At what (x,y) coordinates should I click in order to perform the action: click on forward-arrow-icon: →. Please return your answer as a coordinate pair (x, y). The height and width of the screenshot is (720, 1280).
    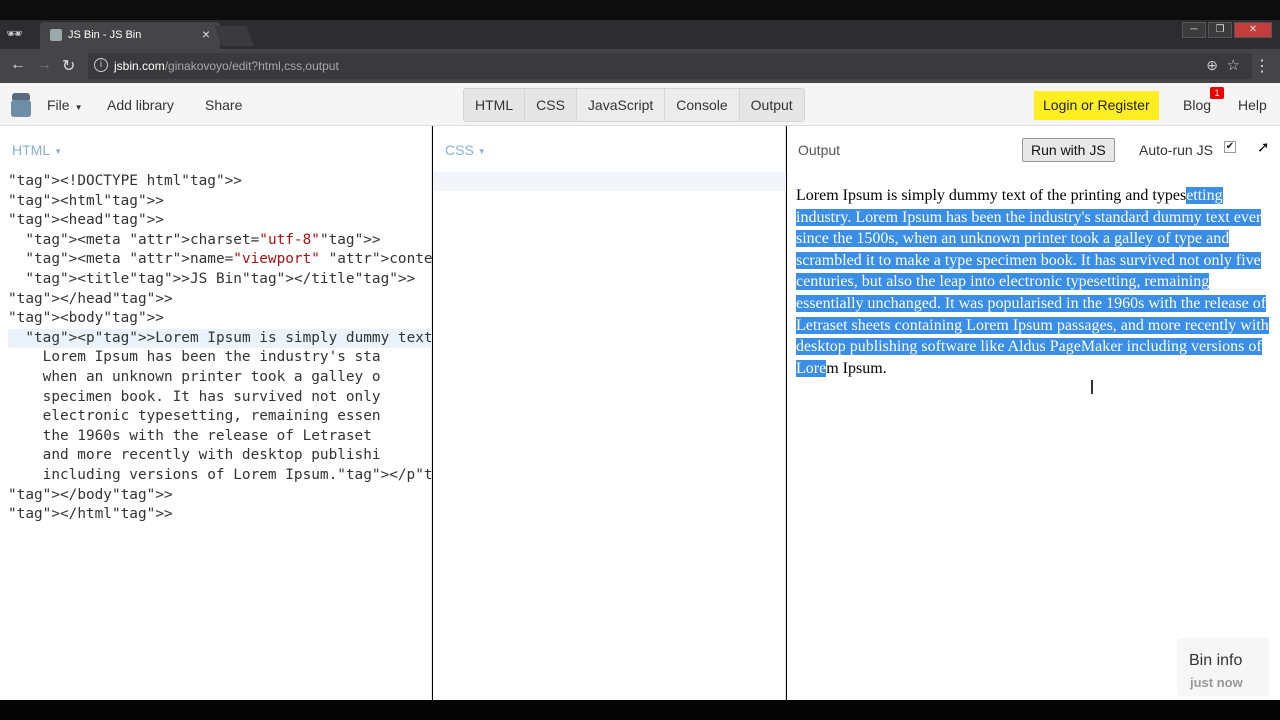
    Looking at the image, I should click on (44, 65).